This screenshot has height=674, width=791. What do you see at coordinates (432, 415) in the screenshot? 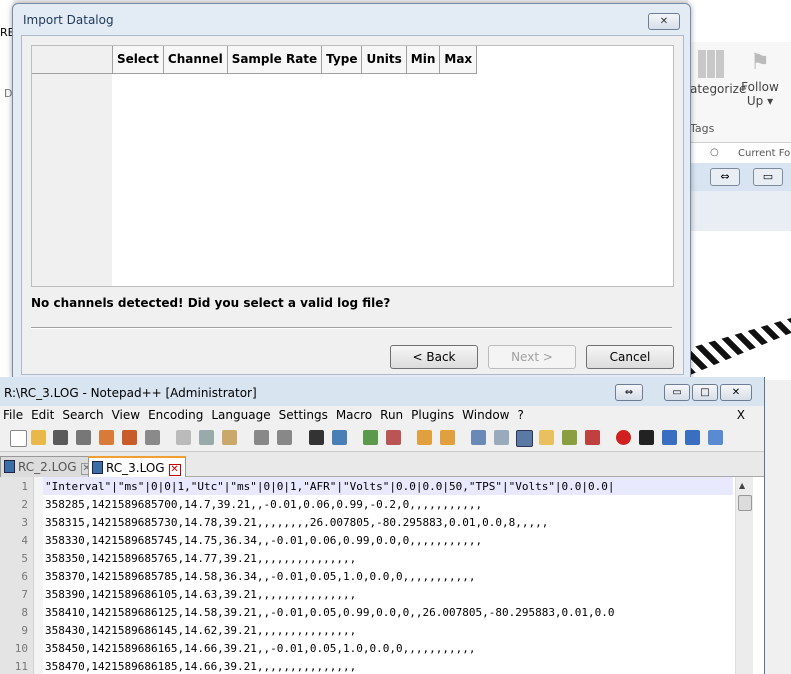
I see `menu-plugins: Plugins` at bounding box center [432, 415].